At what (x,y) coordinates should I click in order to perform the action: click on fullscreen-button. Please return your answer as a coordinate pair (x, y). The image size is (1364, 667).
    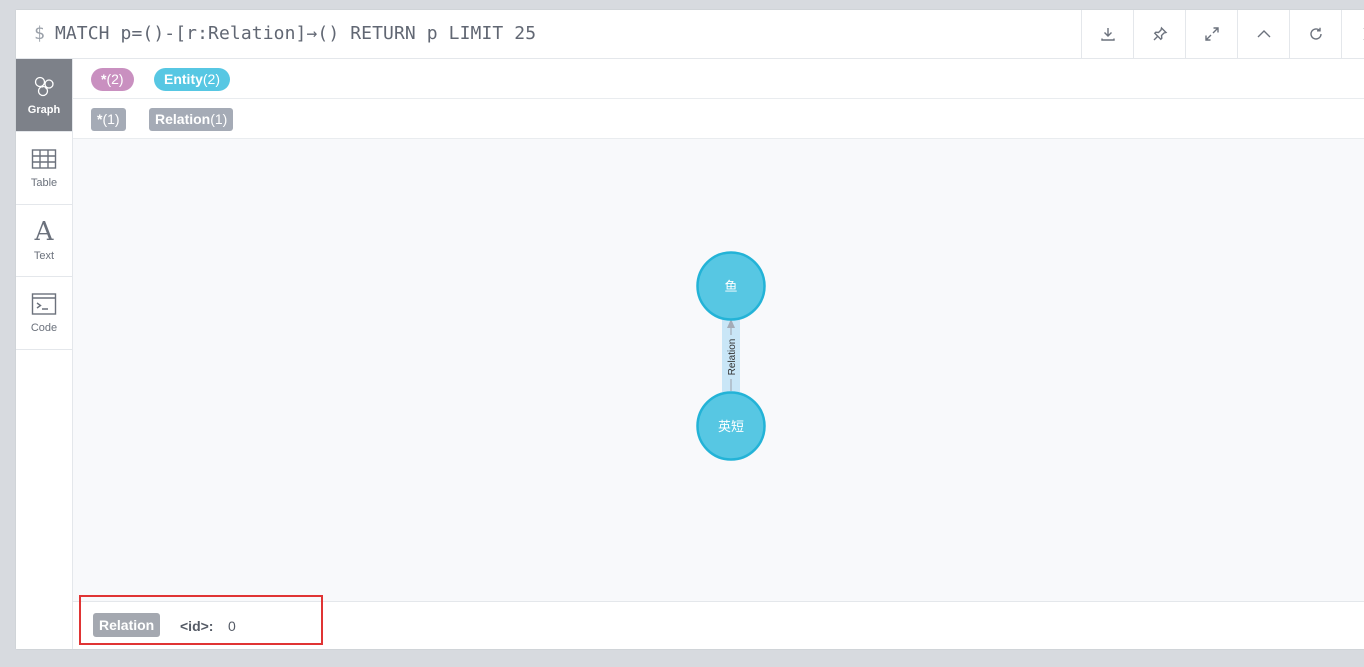
    Looking at the image, I should click on (1211, 34).